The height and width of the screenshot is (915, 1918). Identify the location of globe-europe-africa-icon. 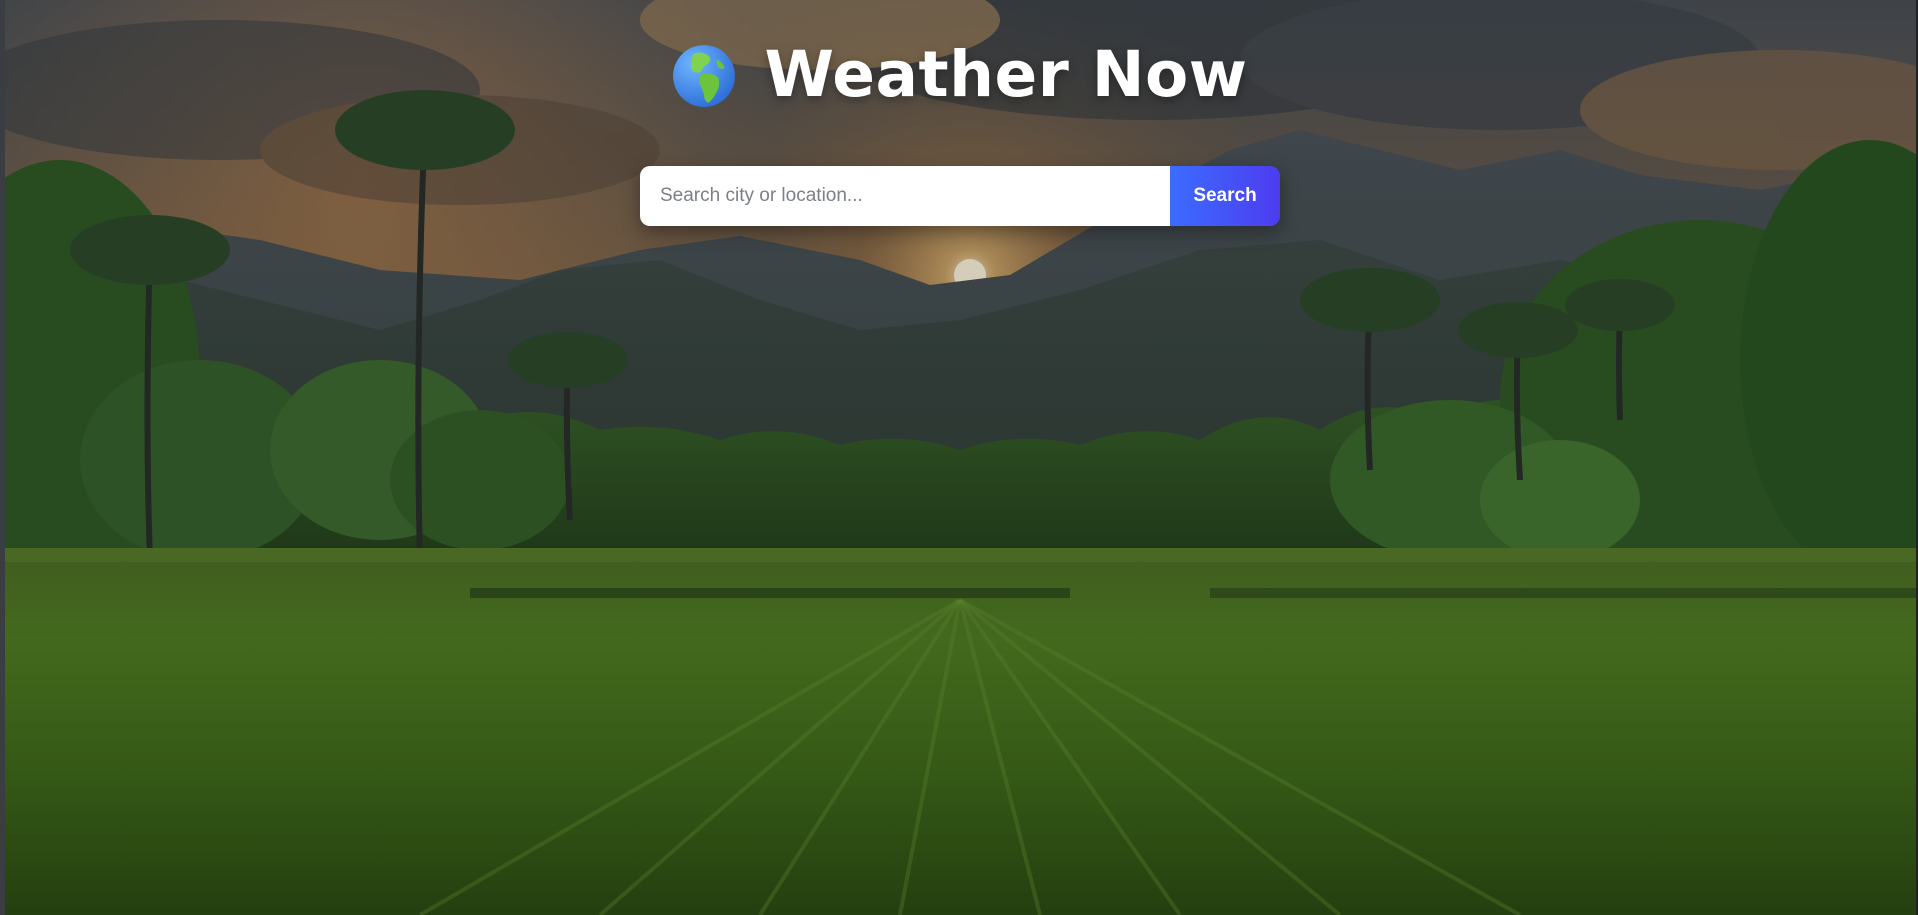
(703, 76).